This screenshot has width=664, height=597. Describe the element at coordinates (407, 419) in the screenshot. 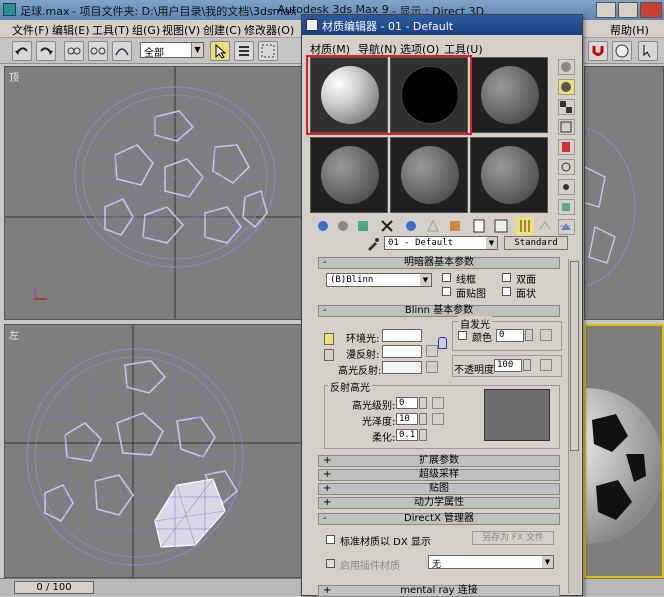

I see `glossiness-field: 10` at that location.